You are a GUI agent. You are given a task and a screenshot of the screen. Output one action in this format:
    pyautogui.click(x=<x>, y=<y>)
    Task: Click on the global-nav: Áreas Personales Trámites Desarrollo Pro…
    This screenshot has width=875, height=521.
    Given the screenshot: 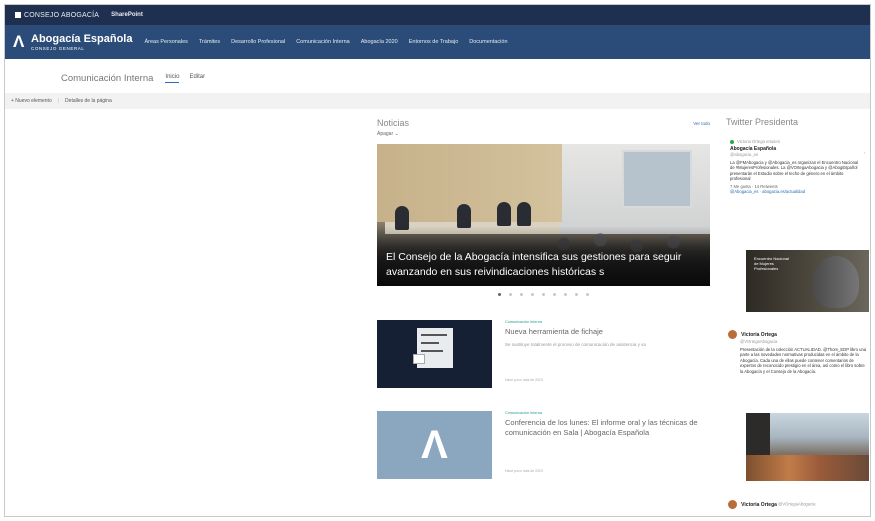 What is the action you would take?
    pyautogui.click(x=325, y=42)
    